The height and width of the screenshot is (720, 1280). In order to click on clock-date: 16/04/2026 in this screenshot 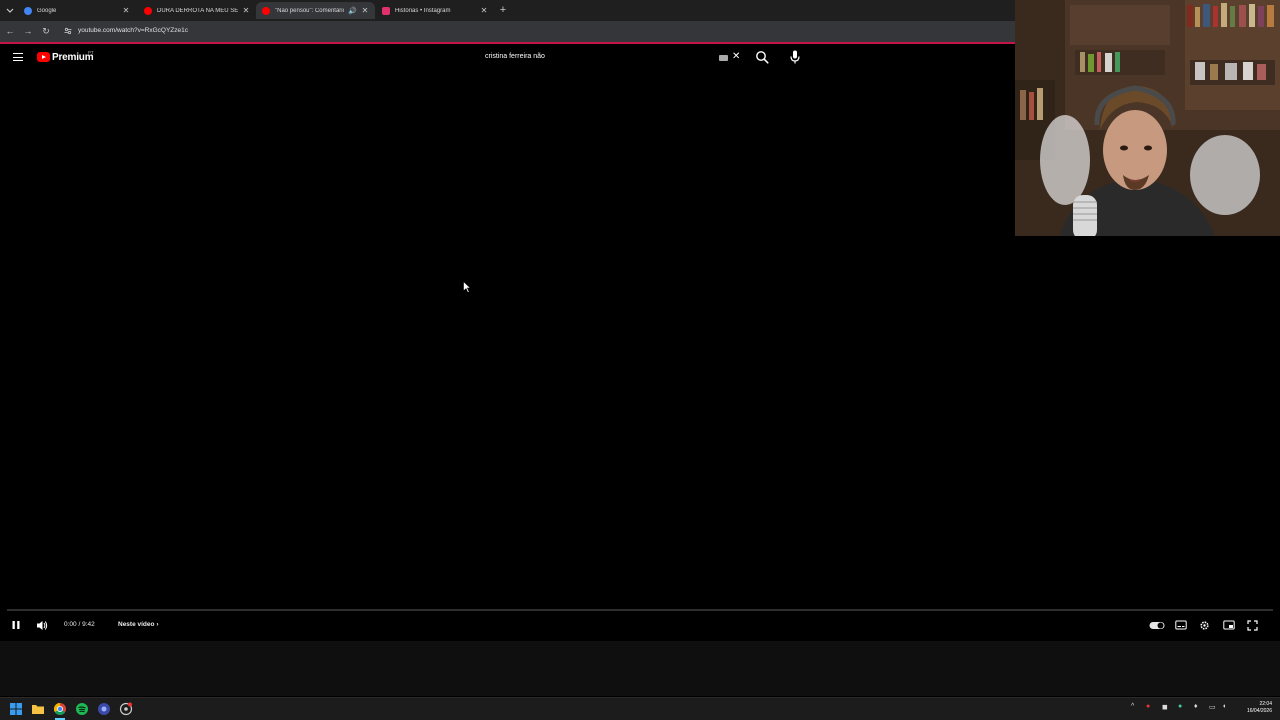, I will do `click(1259, 711)`.